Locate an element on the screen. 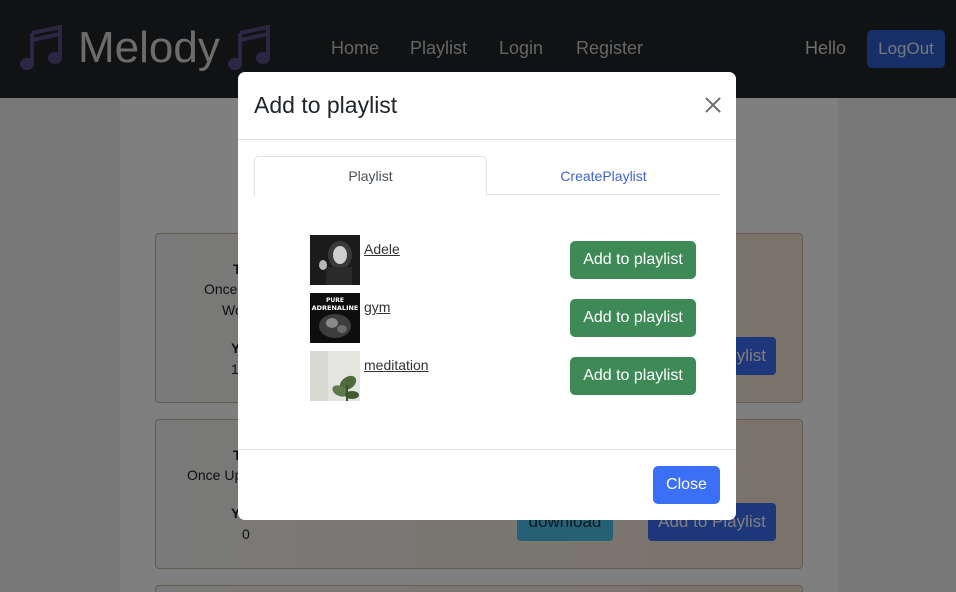 Image resolution: width=956 pixels, height=592 pixels. thumb-text: PURE is located at coordinates (335, 300).